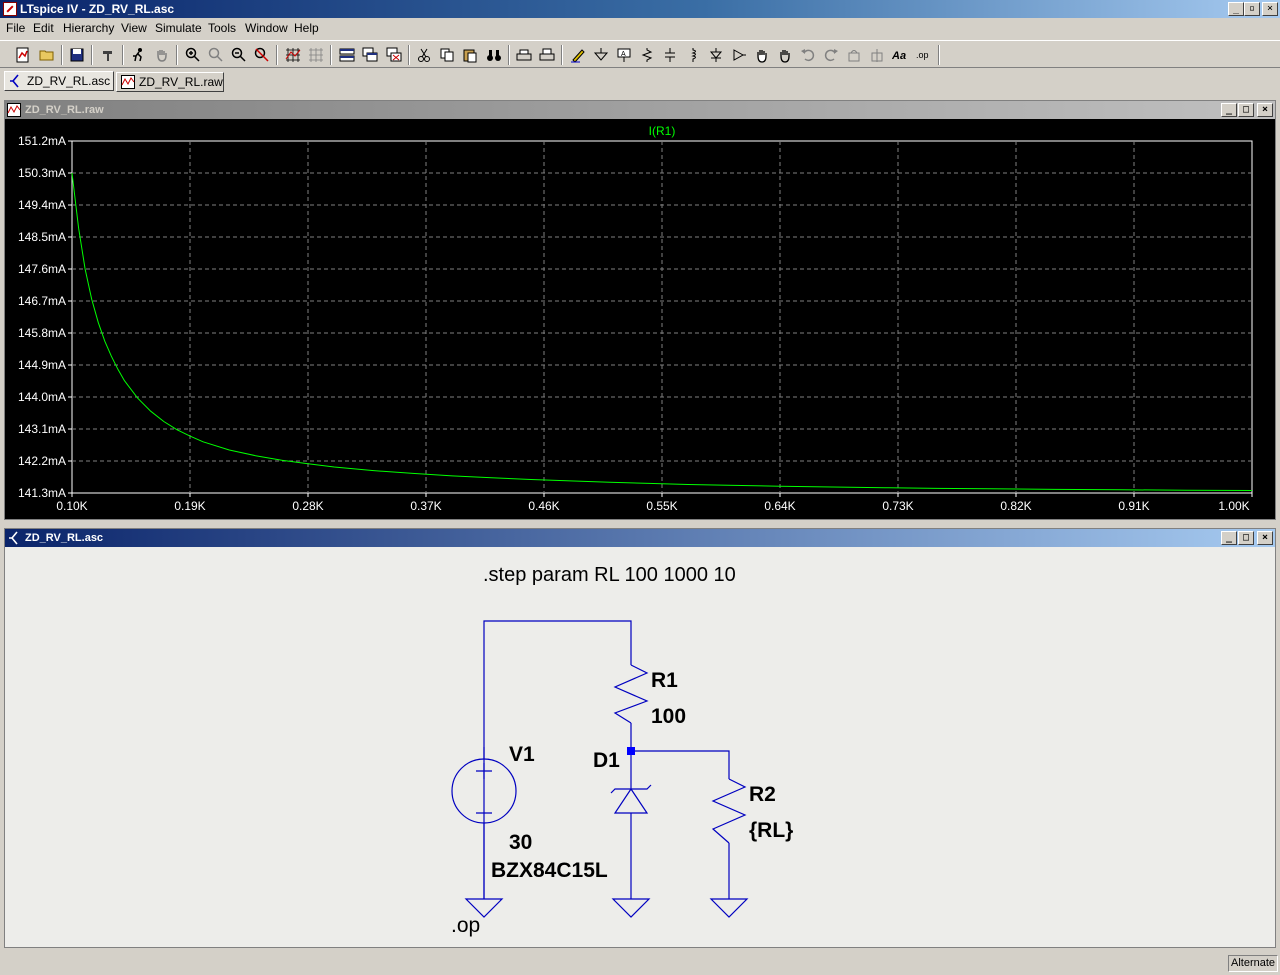  What do you see at coordinates (631, 799) in the screenshot?
I see `zener-diode-d1` at bounding box center [631, 799].